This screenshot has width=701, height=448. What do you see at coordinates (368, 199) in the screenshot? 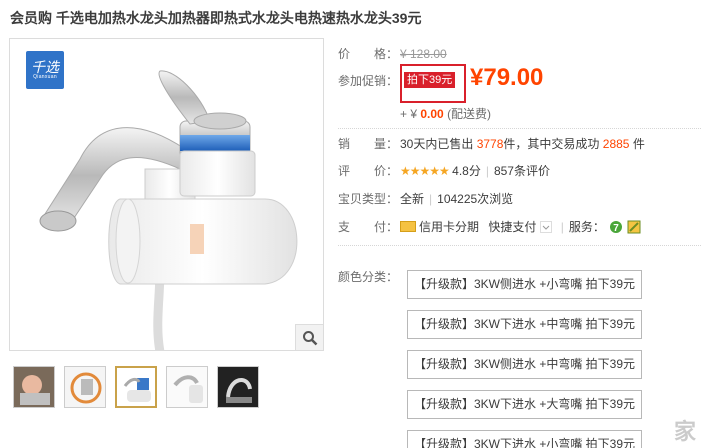
I see `type-label: 宝贝类型：` at bounding box center [368, 199].